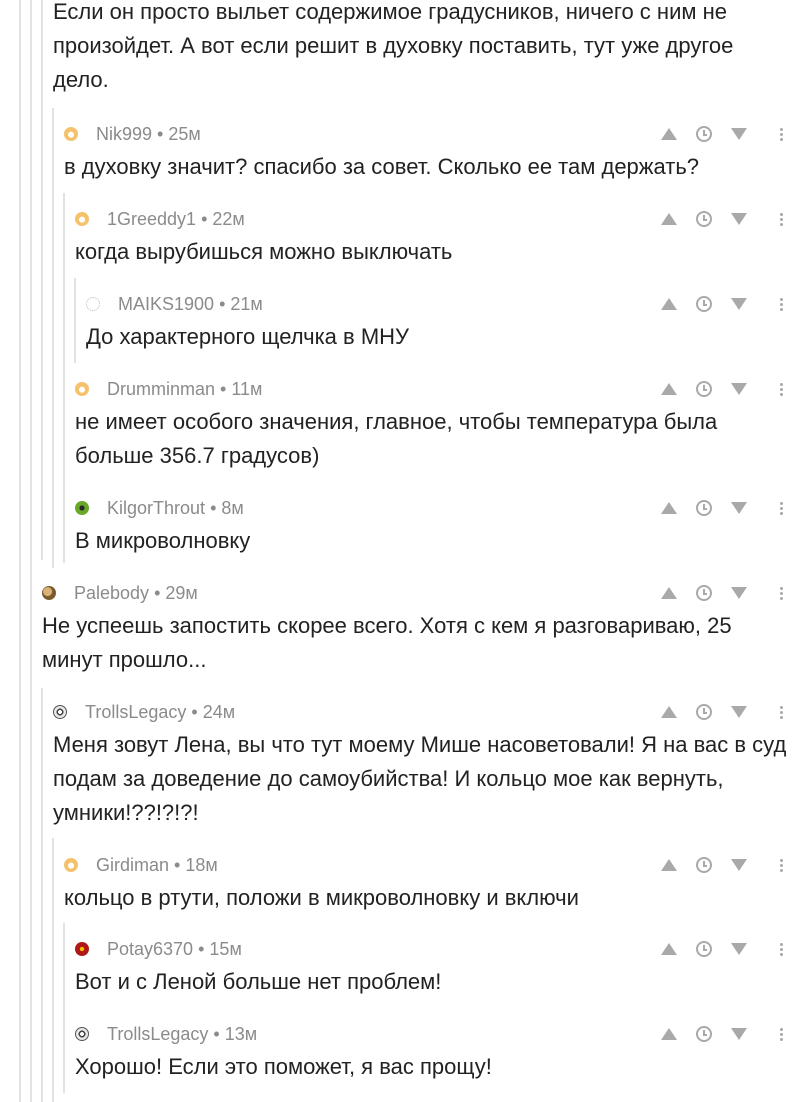 The image size is (795, 1102). I want to click on username: Girdiman, so click(132, 865).